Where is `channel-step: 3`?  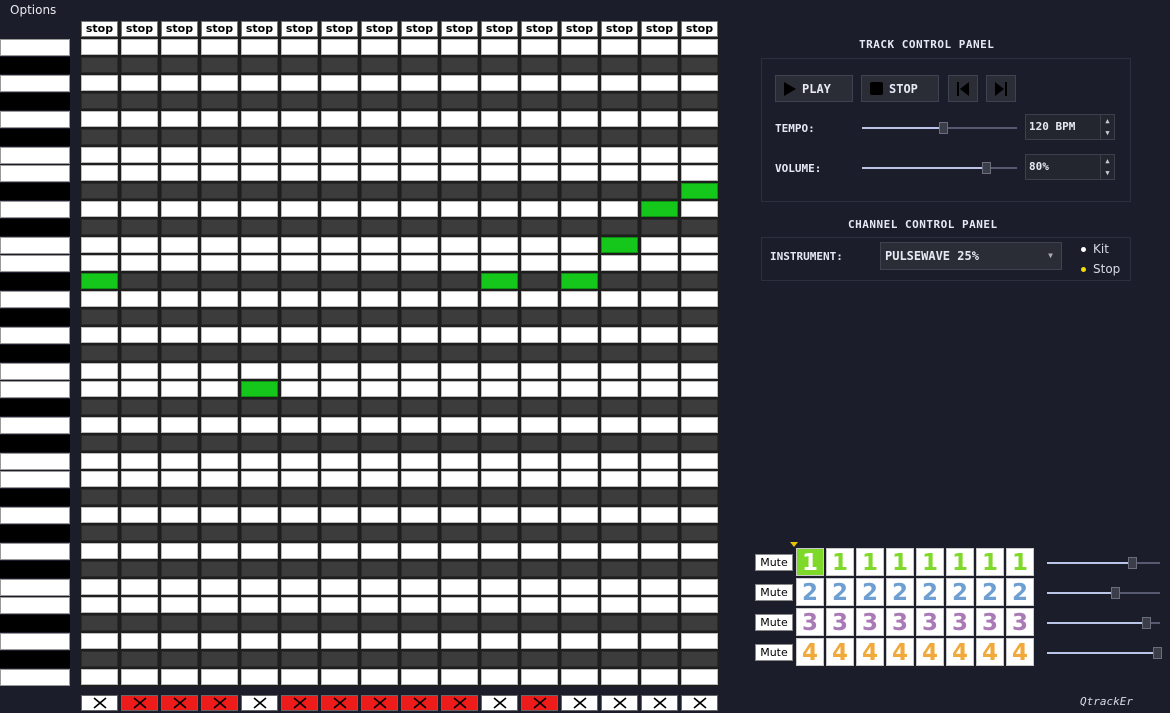 channel-step: 3 is located at coordinates (840, 622).